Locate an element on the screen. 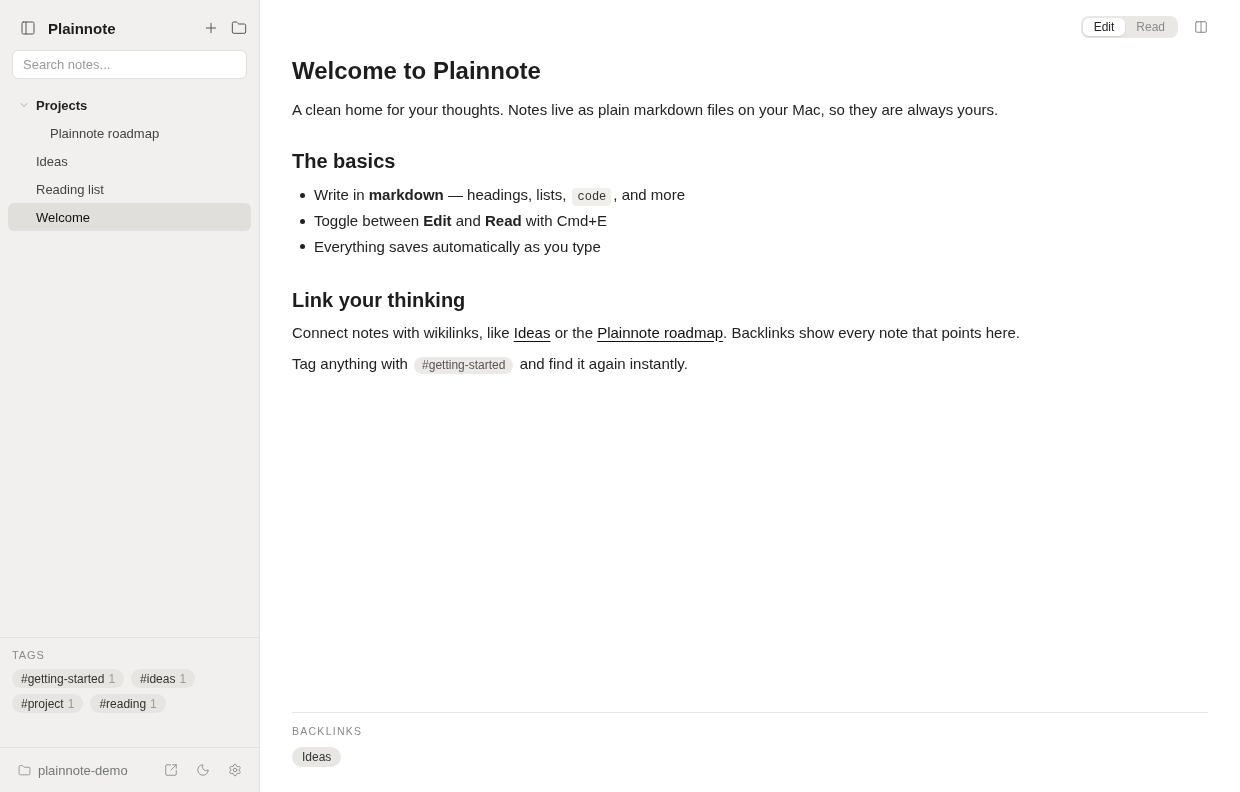  backlinks-heading: BACKLINKS is located at coordinates (328, 731).